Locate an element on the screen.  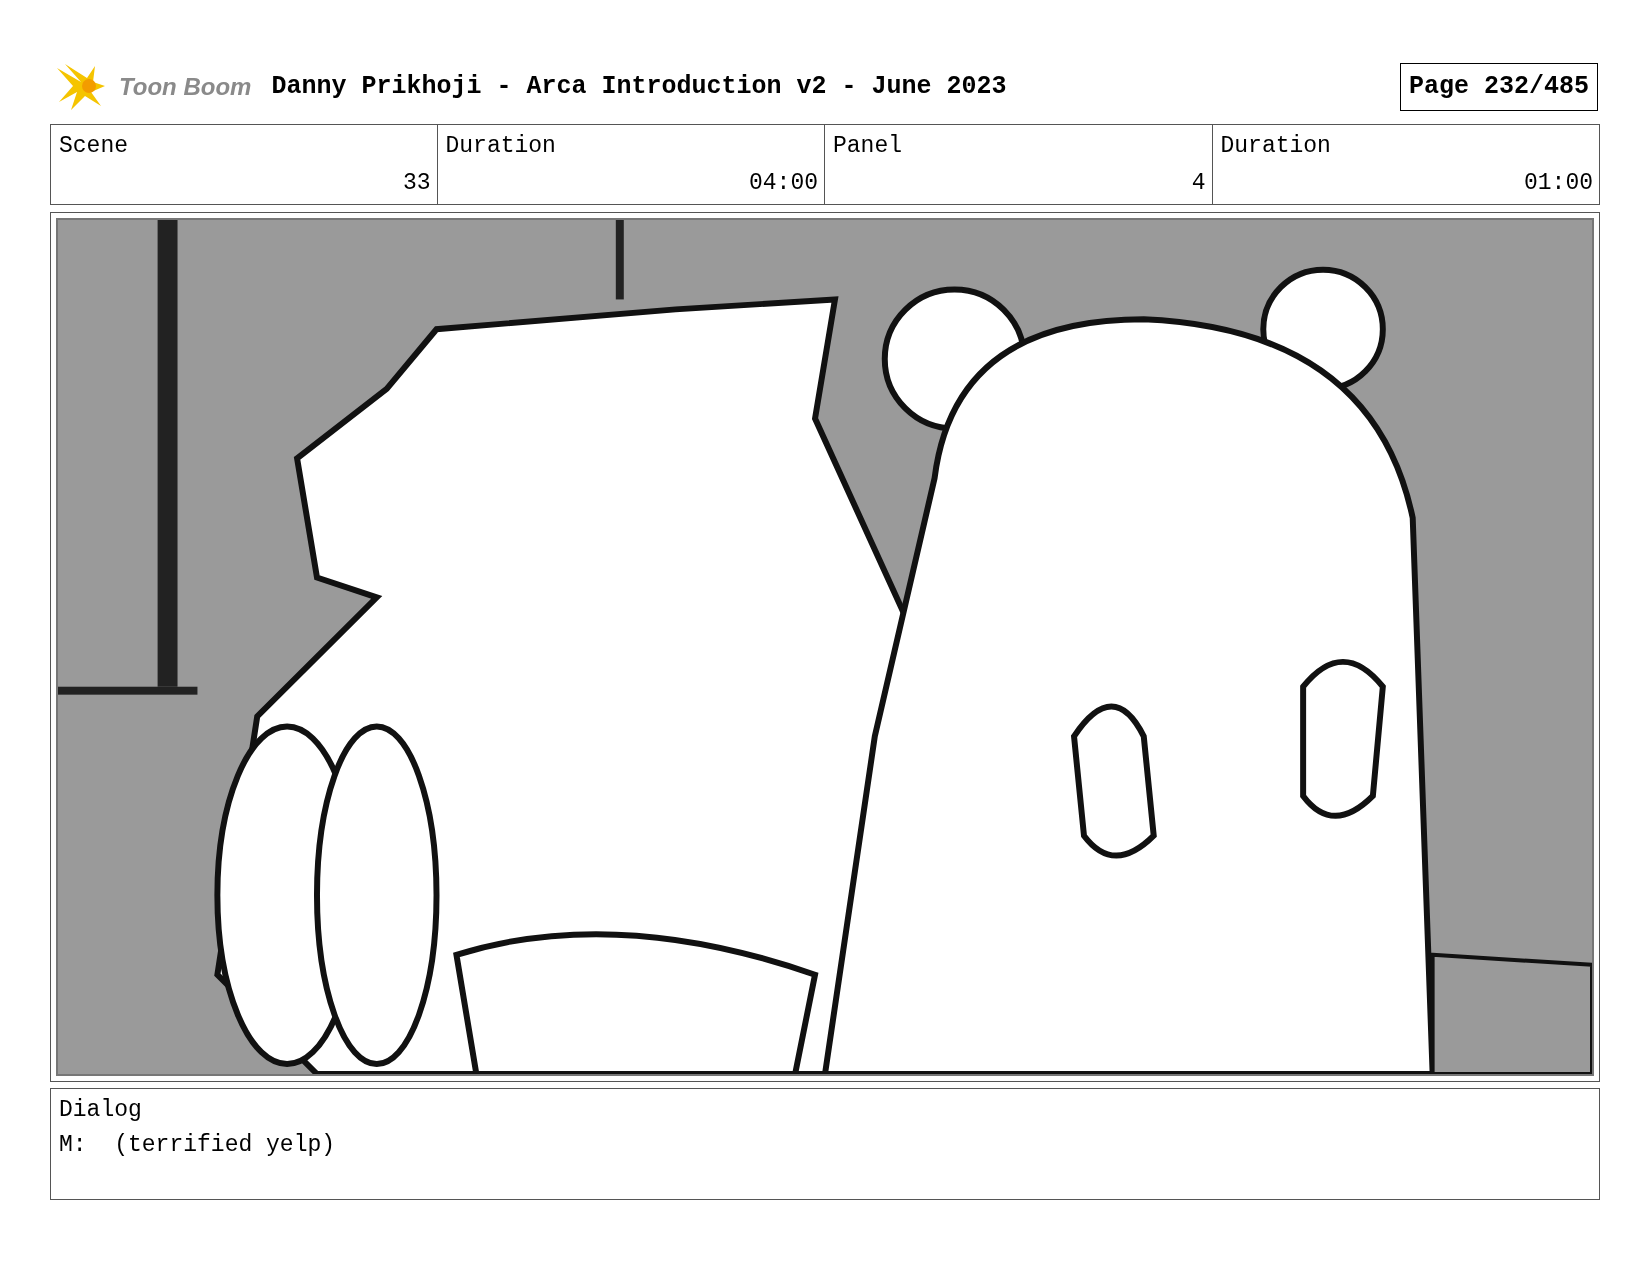
dialog-label: Dialog is located at coordinates (101, 1110).